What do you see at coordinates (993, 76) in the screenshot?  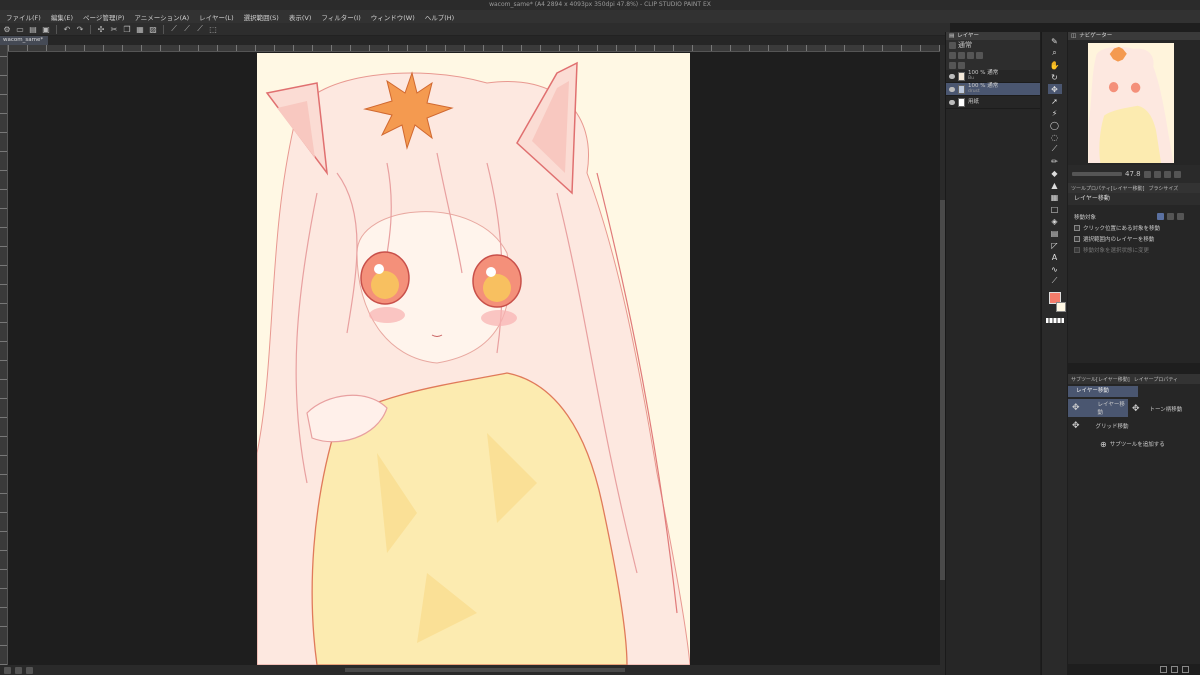 I see `layer-row: 100 % 通常 Bu` at bounding box center [993, 76].